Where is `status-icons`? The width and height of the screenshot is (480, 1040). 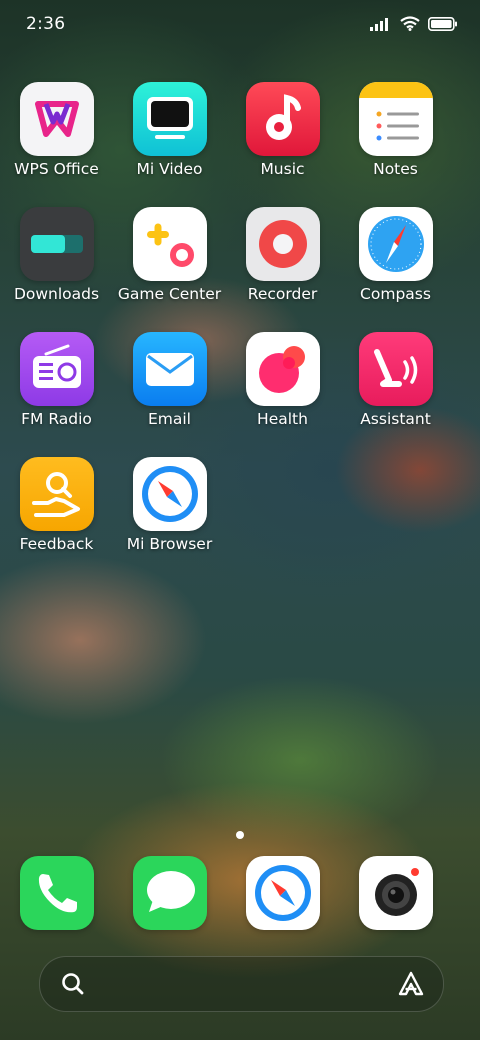
status-icons is located at coordinates (414, 25).